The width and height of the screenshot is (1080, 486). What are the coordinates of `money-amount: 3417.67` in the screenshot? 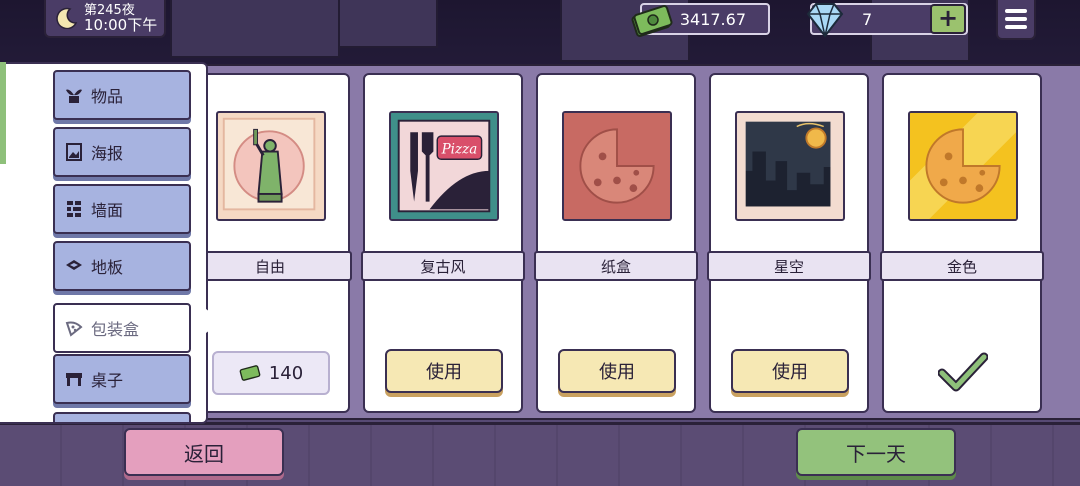 It's located at (712, 19).